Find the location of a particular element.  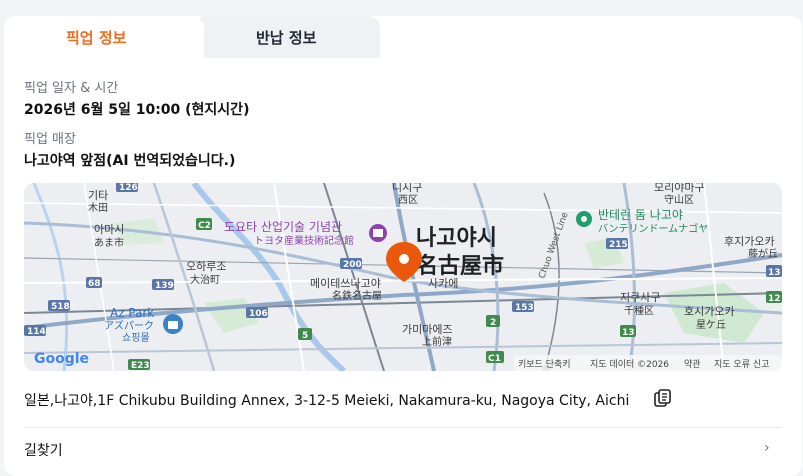

svg-text: E23 is located at coordinates (140, 366).